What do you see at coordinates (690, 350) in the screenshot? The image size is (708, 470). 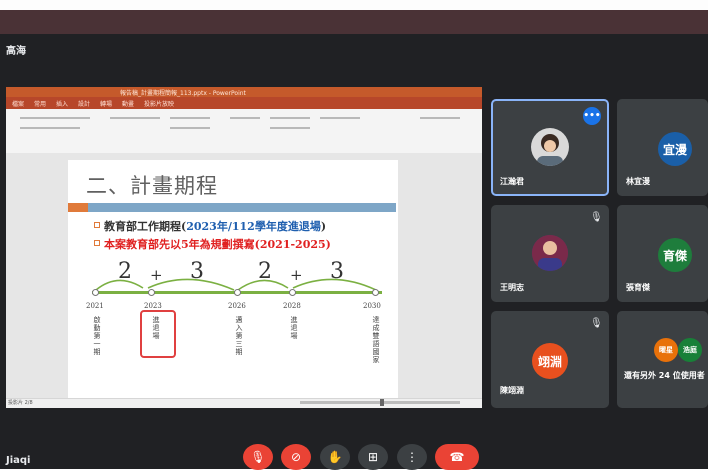 I see `avatar: 浩庭` at bounding box center [690, 350].